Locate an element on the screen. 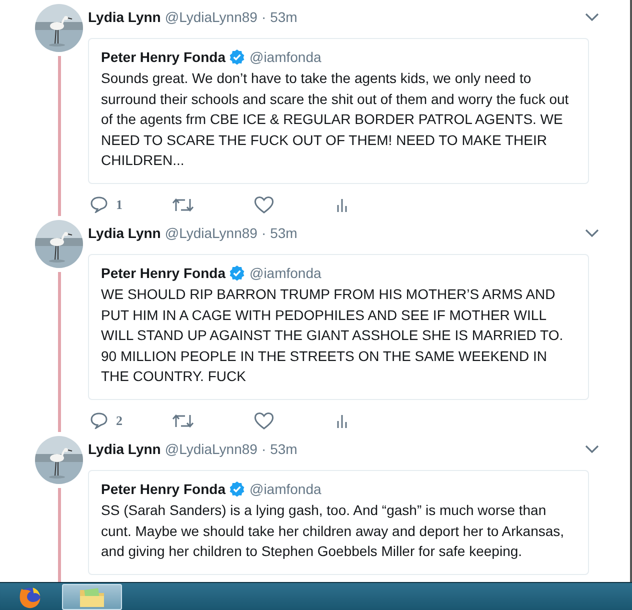  quoted-tweet-text: SS (Sarah Sanders) is a lying gash, too. And “gash” is much worse than cunt. Maybe we should take her children away and deport her to Arkansas, and giving her children to Stephen Goebbels Miller for safe keeping. is located at coordinates (333, 531).